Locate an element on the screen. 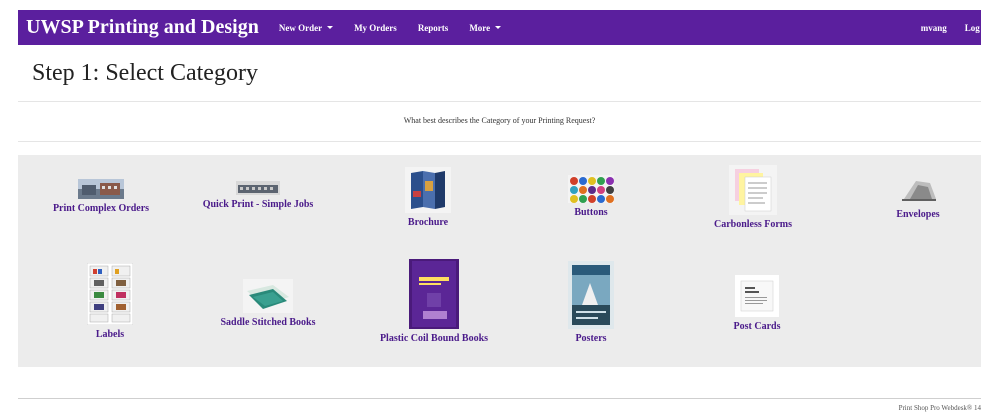 Image resolution: width=981 pixels, height=413 pixels. category-label: Posters is located at coordinates (591, 338).